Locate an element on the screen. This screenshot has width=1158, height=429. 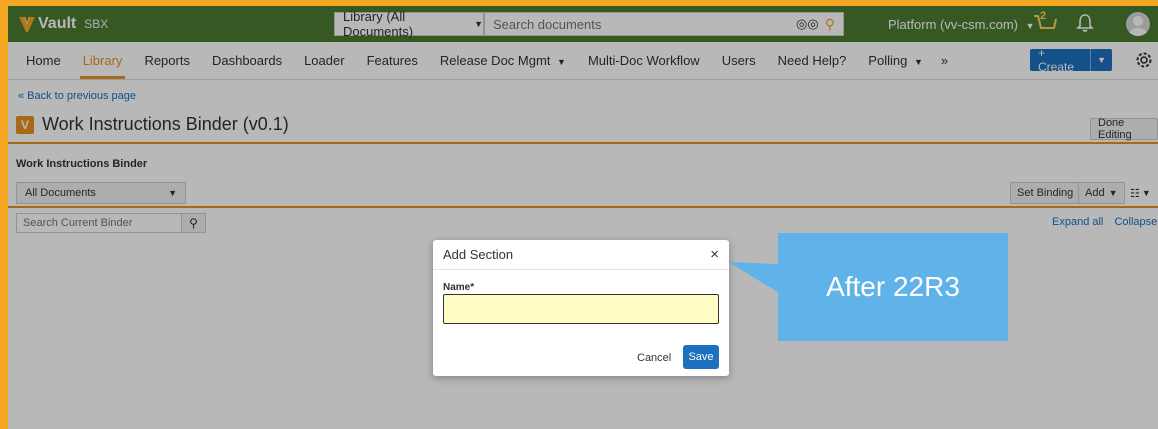
save-button: Save is located at coordinates (701, 357).